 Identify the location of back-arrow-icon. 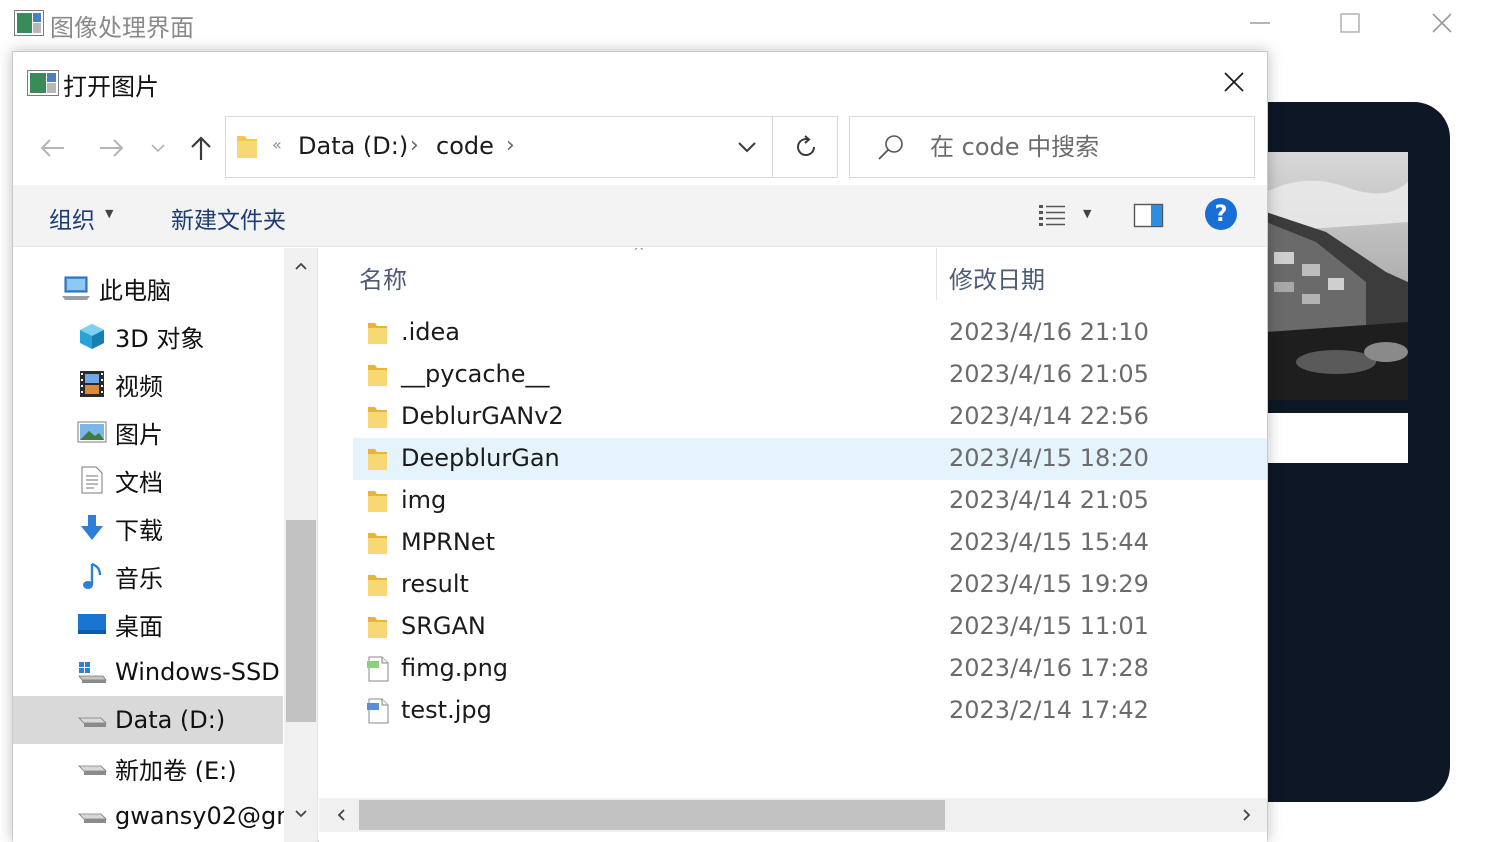
(53, 148).